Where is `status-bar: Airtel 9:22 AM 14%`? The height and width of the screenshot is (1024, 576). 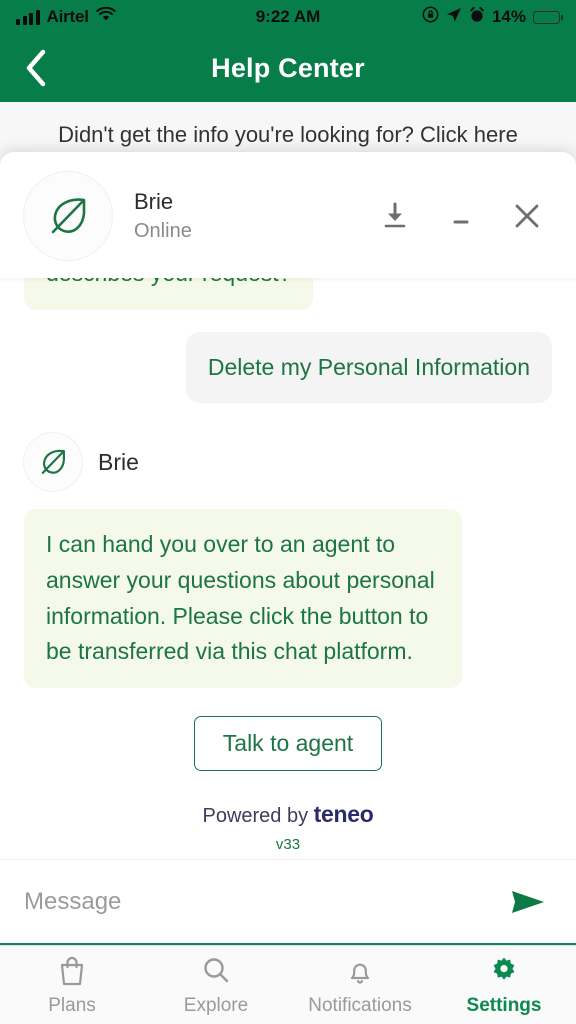
status-bar: Airtel 9:22 AM 14% is located at coordinates (288, 17).